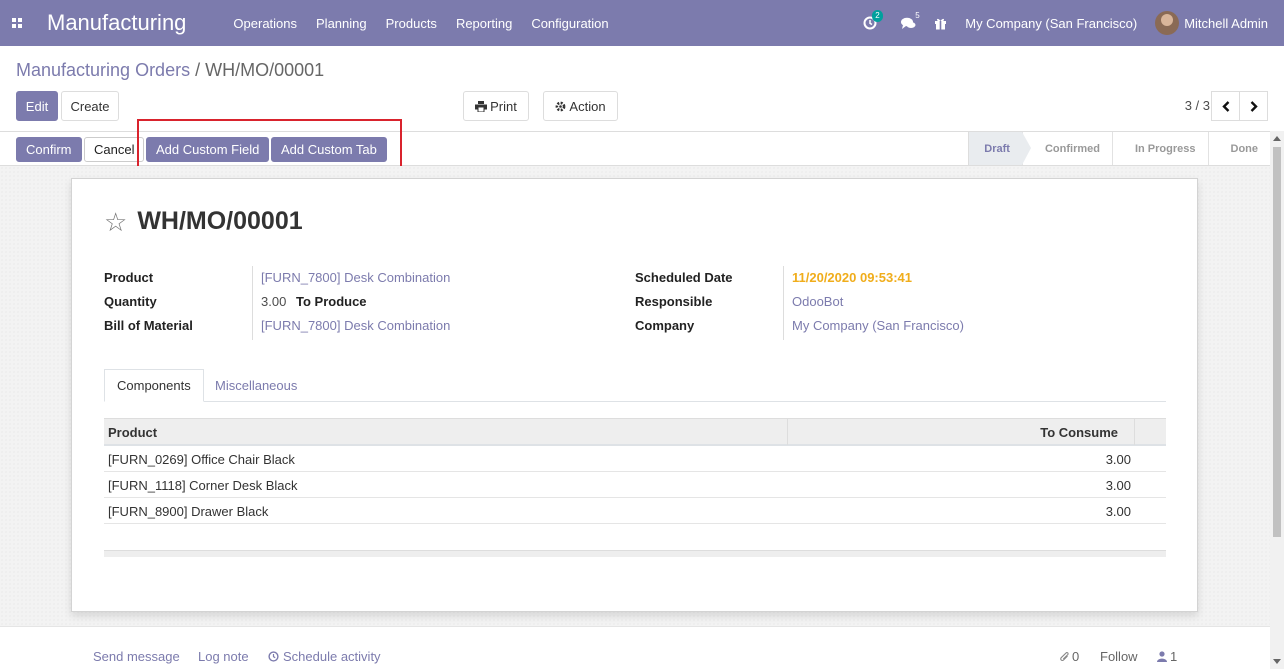  Describe the element at coordinates (130, 301) in the screenshot. I see `quantity-label: Quantity` at that location.